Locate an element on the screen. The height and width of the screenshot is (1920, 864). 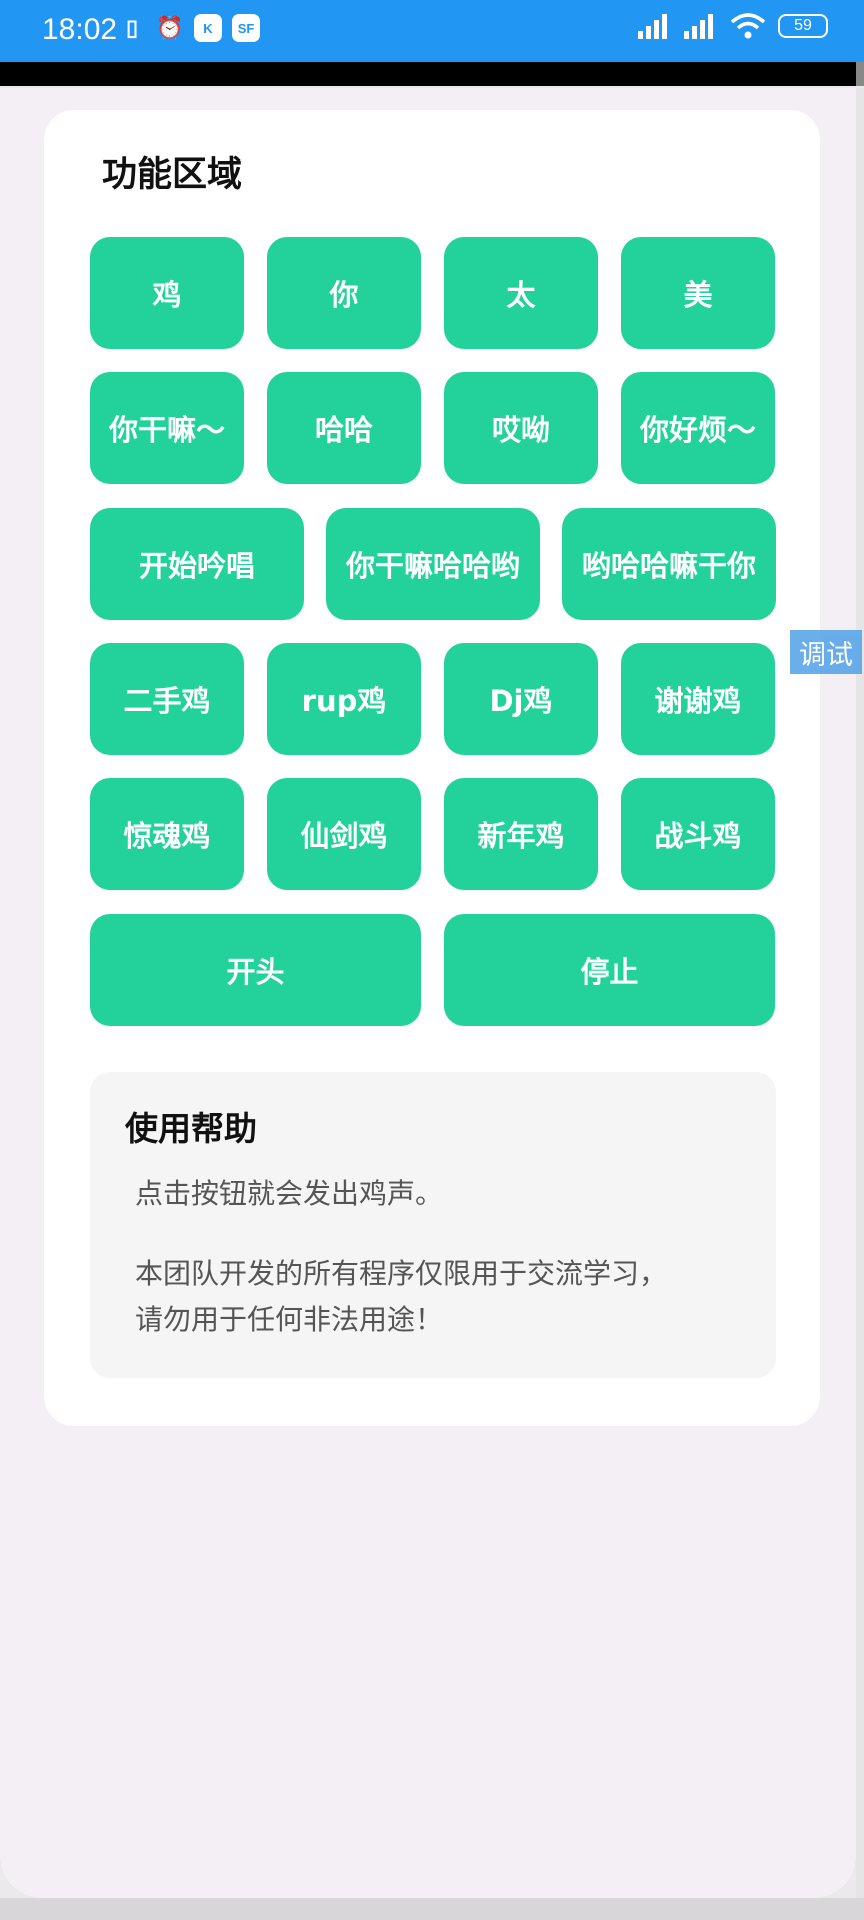
sound-button-rup-ji: rup鸡 is located at coordinates (344, 699).